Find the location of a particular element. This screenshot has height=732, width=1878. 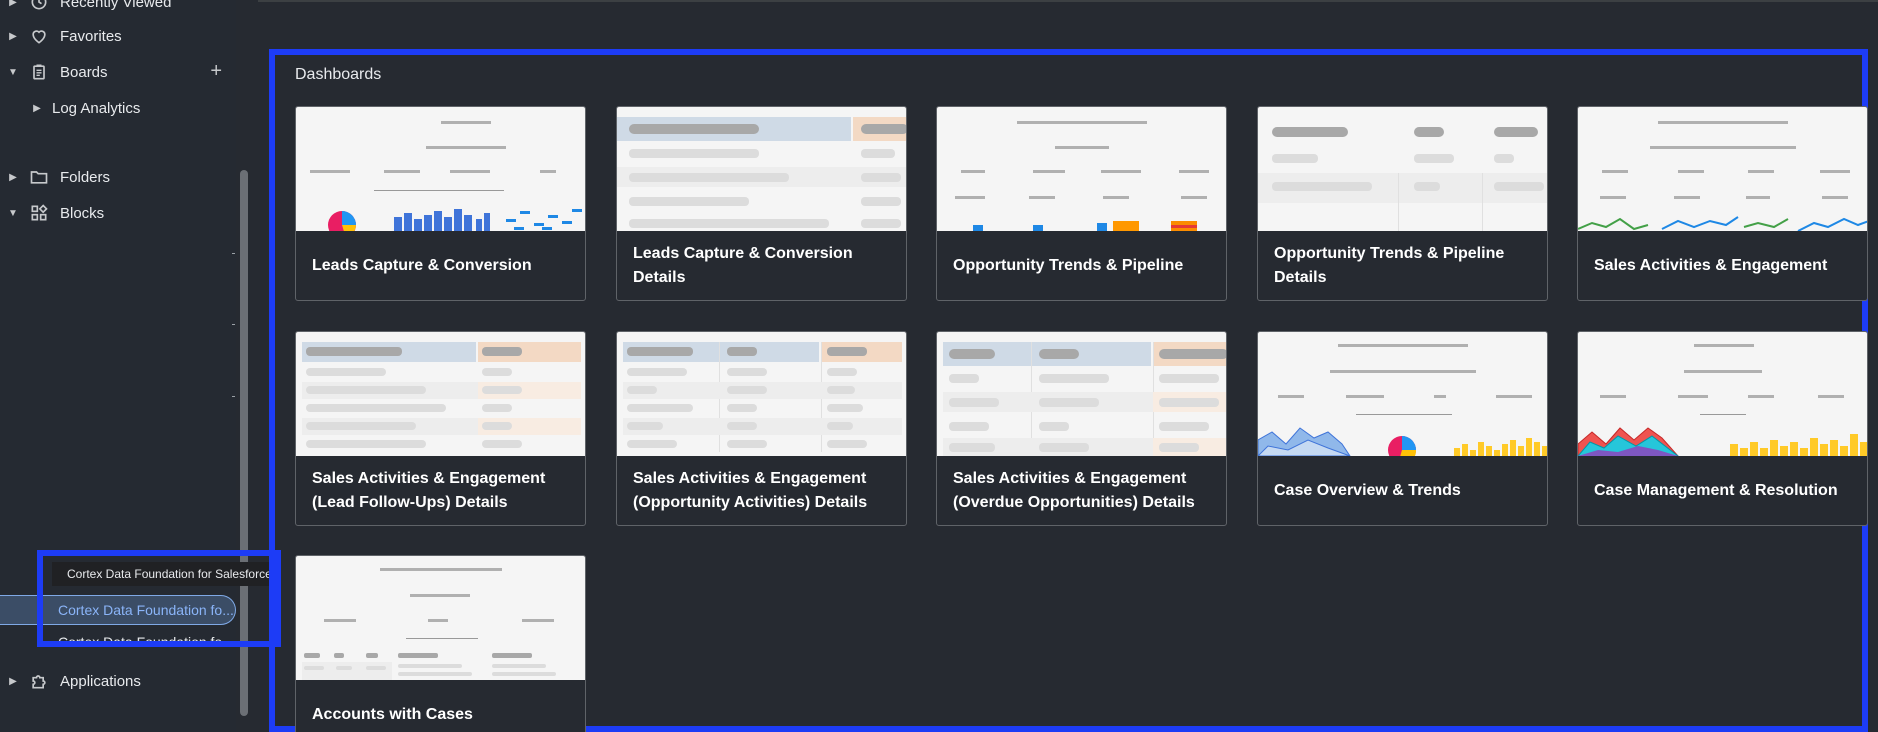

dashboard-card: Sales Activities & Engagement is located at coordinates (1722, 203).